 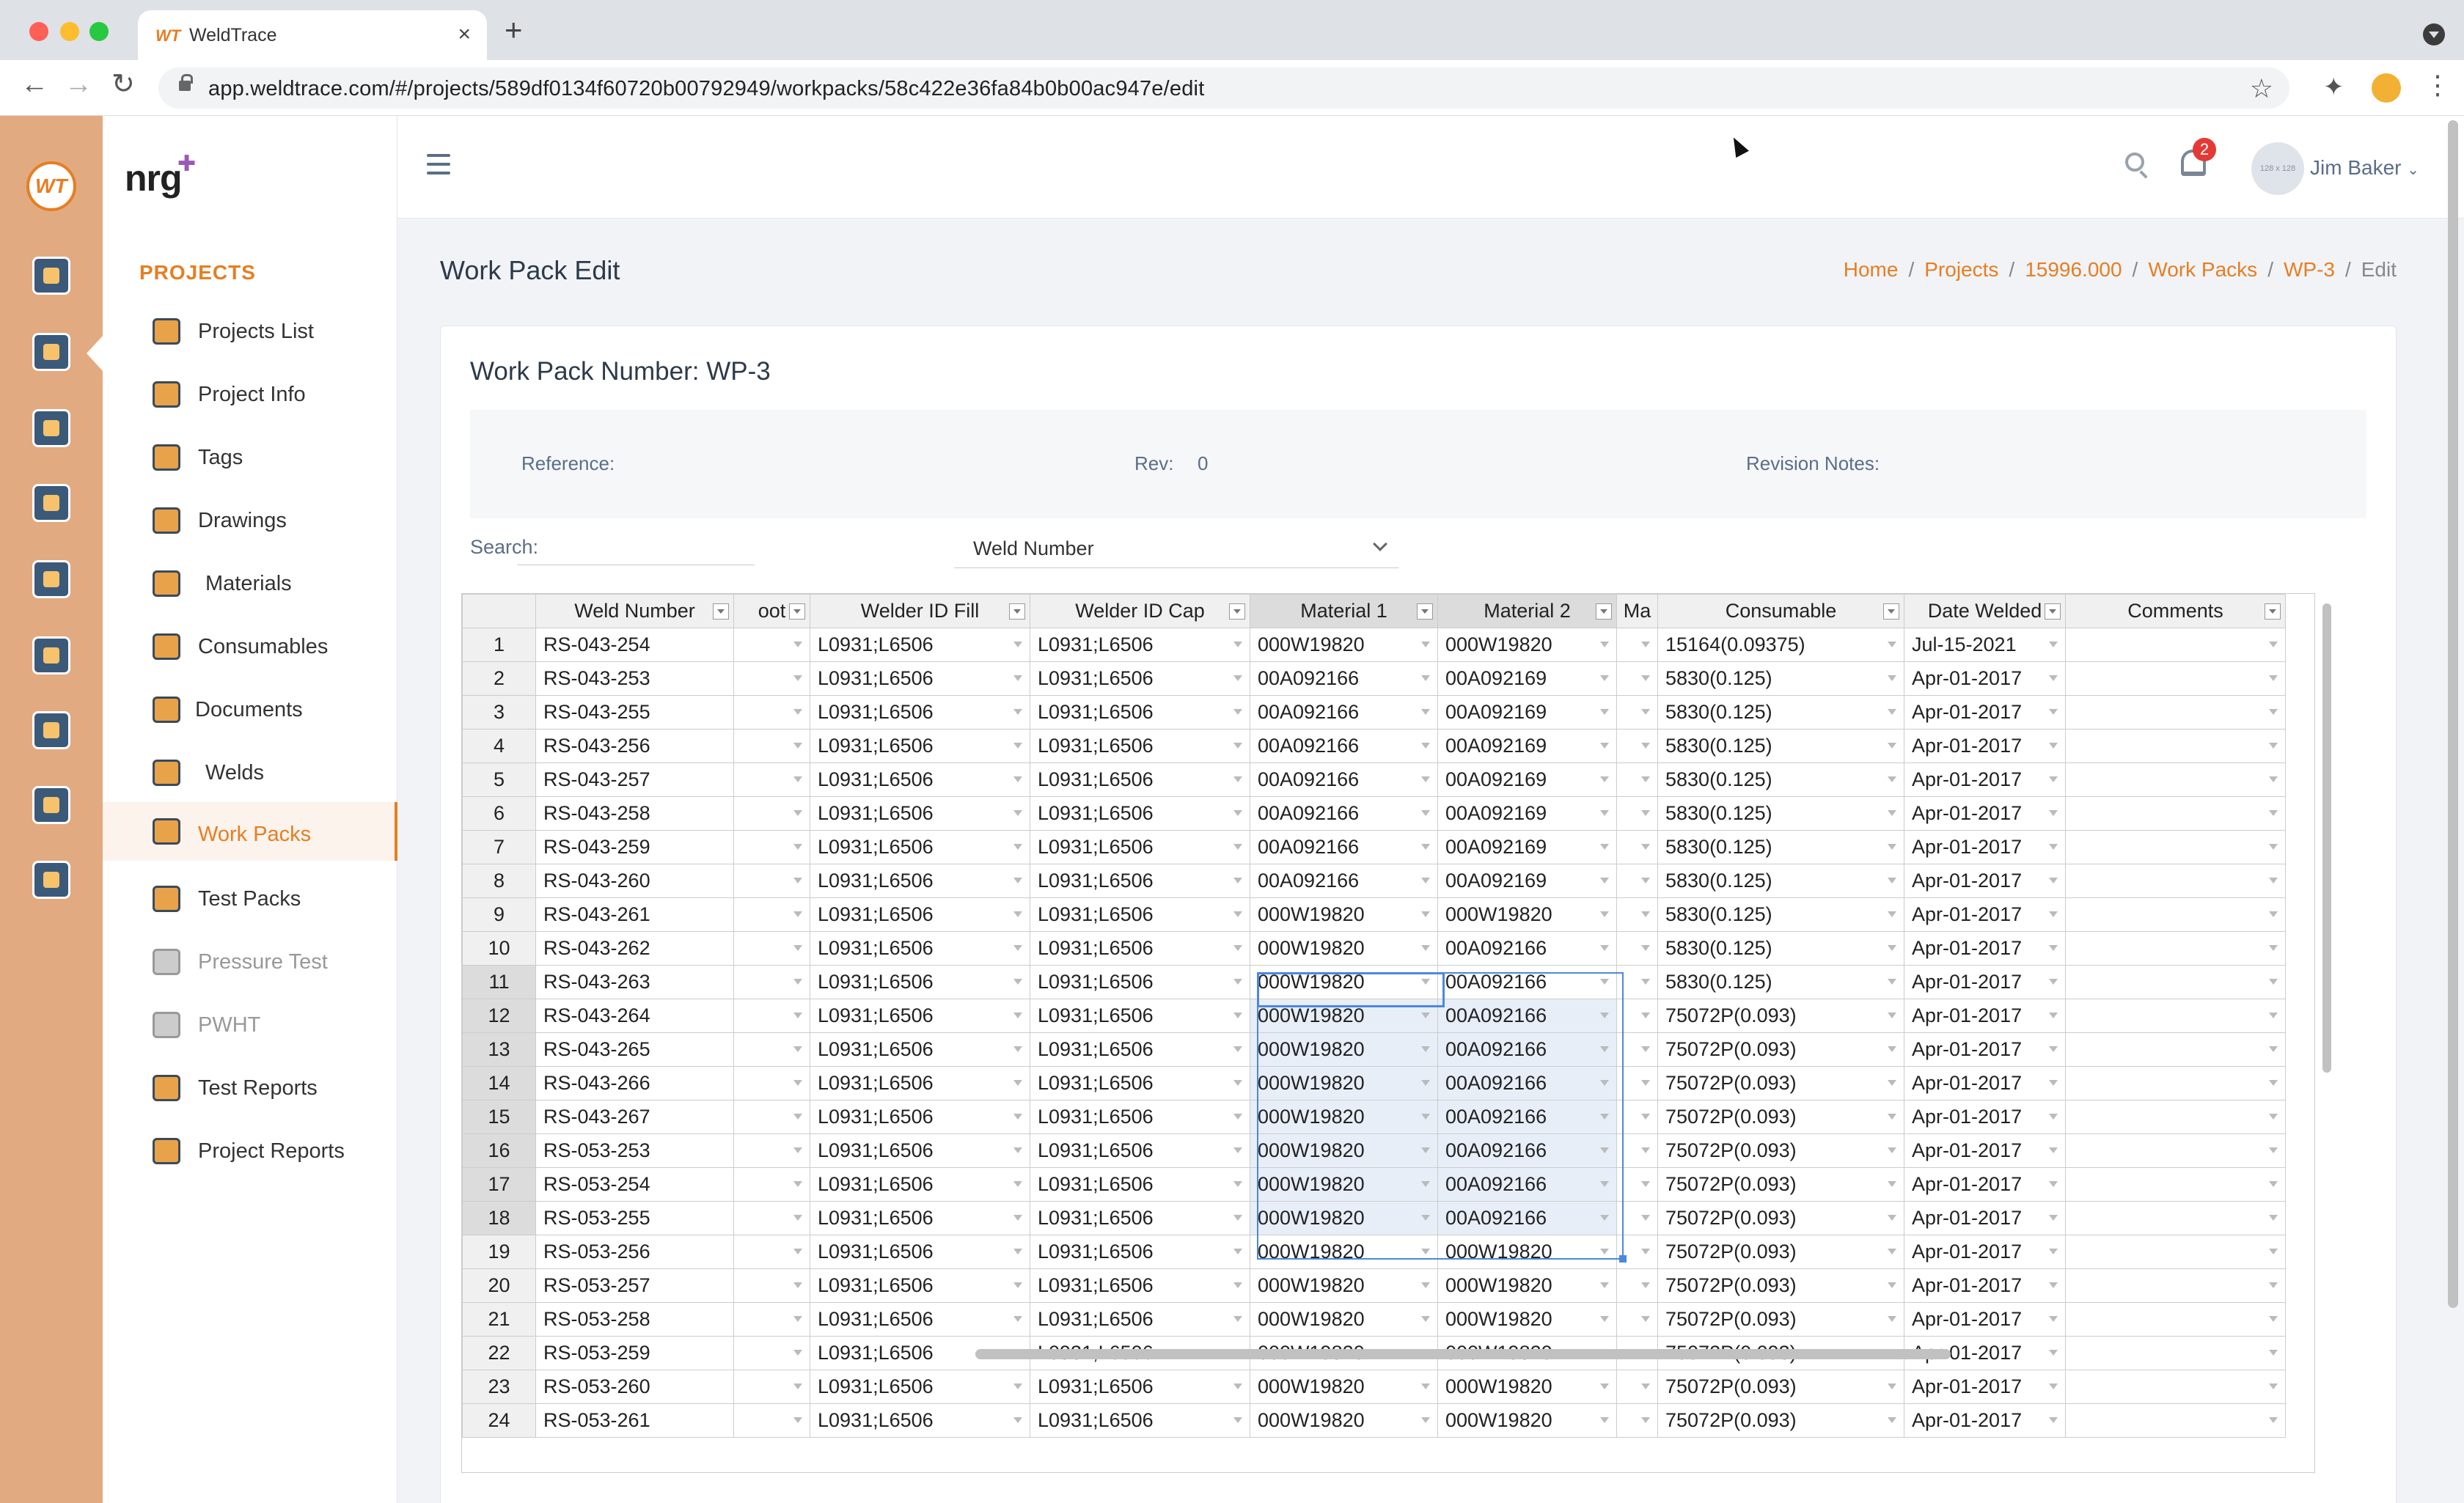 I want to click on tab-search-icon, so click(x=2434, y=34).